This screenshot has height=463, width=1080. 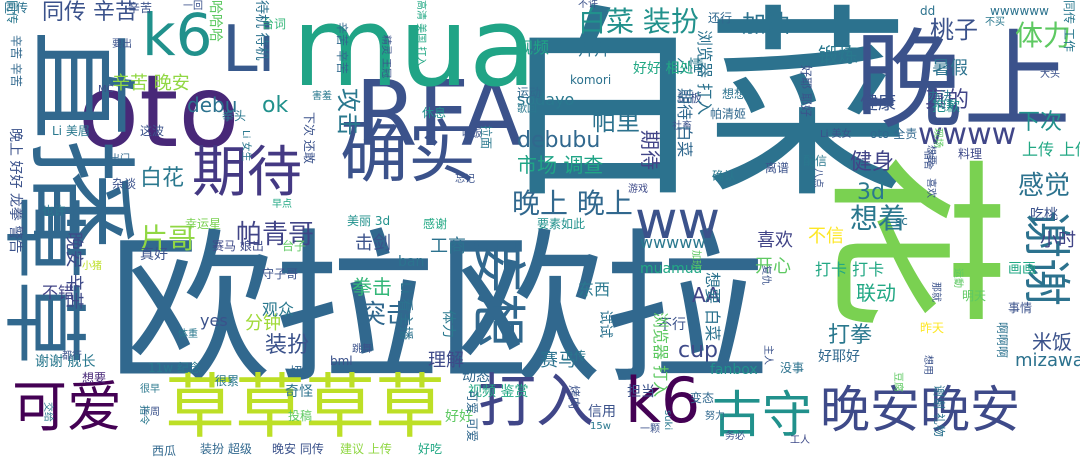 I want to click on word-liulanqi-daru-1: 浏览器 打入, so click(x=704, y=73).